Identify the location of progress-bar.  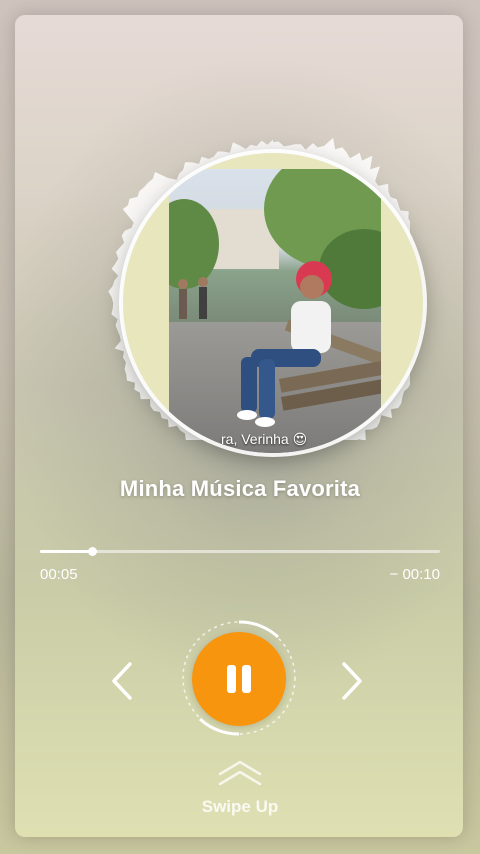
(240, 551).